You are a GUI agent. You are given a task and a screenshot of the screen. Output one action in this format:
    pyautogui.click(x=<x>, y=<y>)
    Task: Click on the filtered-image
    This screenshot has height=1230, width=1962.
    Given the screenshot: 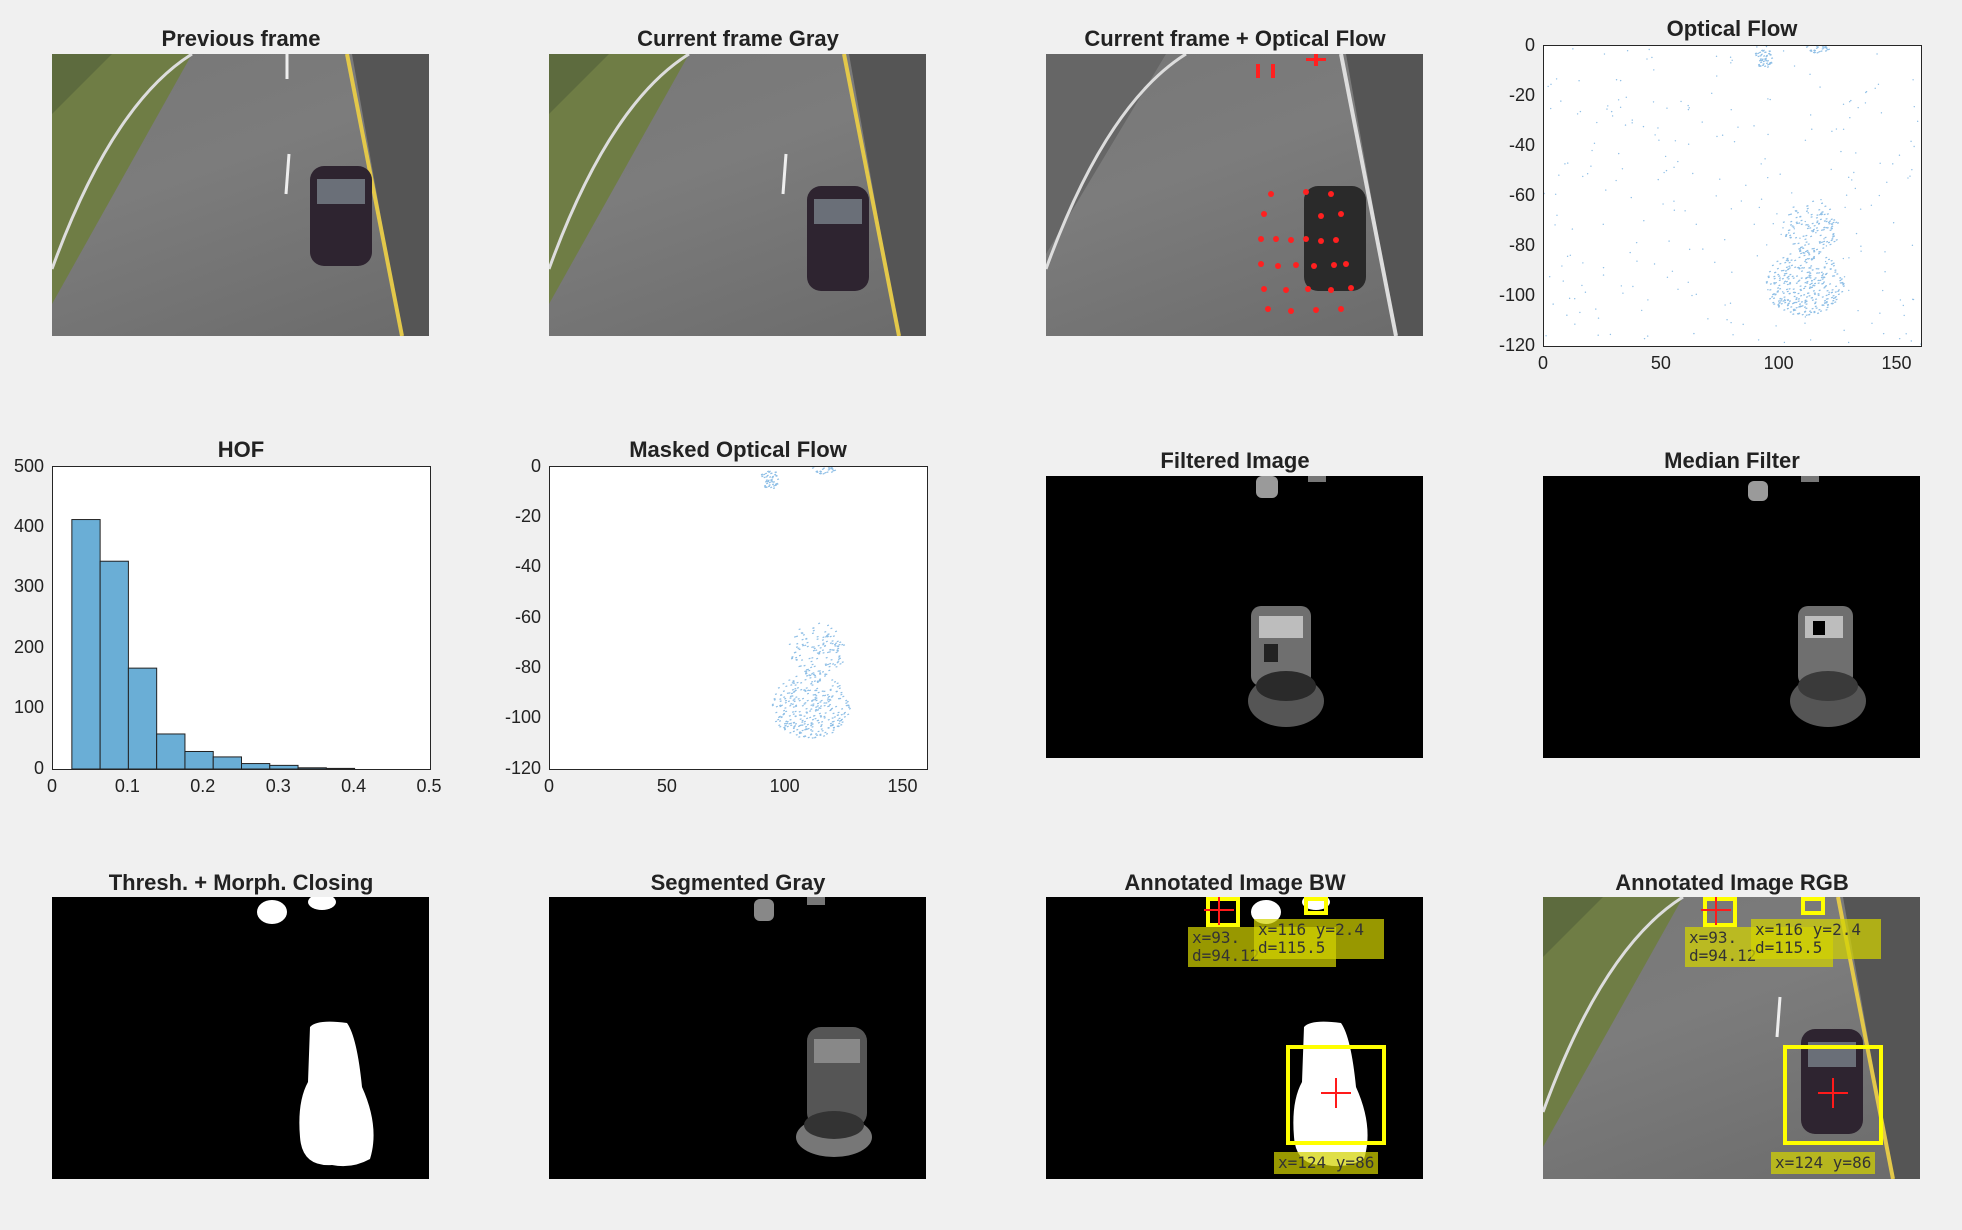 What is the action you would take?
    pyautogui.click(x=1234, y=617)
    